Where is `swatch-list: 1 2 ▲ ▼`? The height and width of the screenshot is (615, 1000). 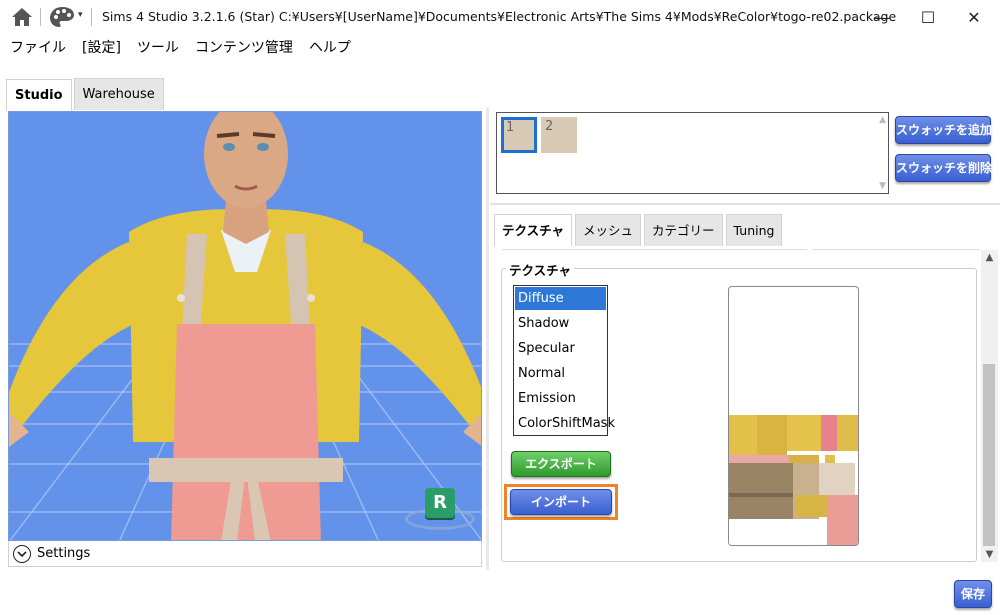 swatch-list: 1 2 ▲ ▼ is located at coordinates (692, 153).